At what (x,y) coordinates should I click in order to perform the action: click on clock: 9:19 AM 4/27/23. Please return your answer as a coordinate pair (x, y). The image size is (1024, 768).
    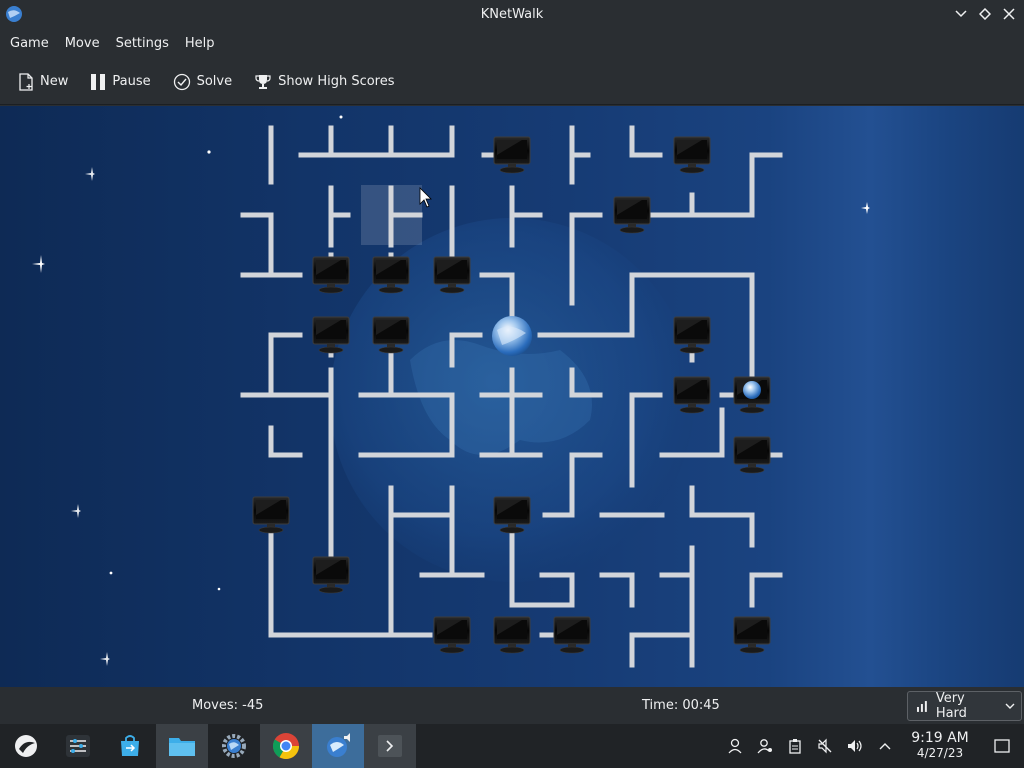
    Looking at the image, I should click on (940, 746).